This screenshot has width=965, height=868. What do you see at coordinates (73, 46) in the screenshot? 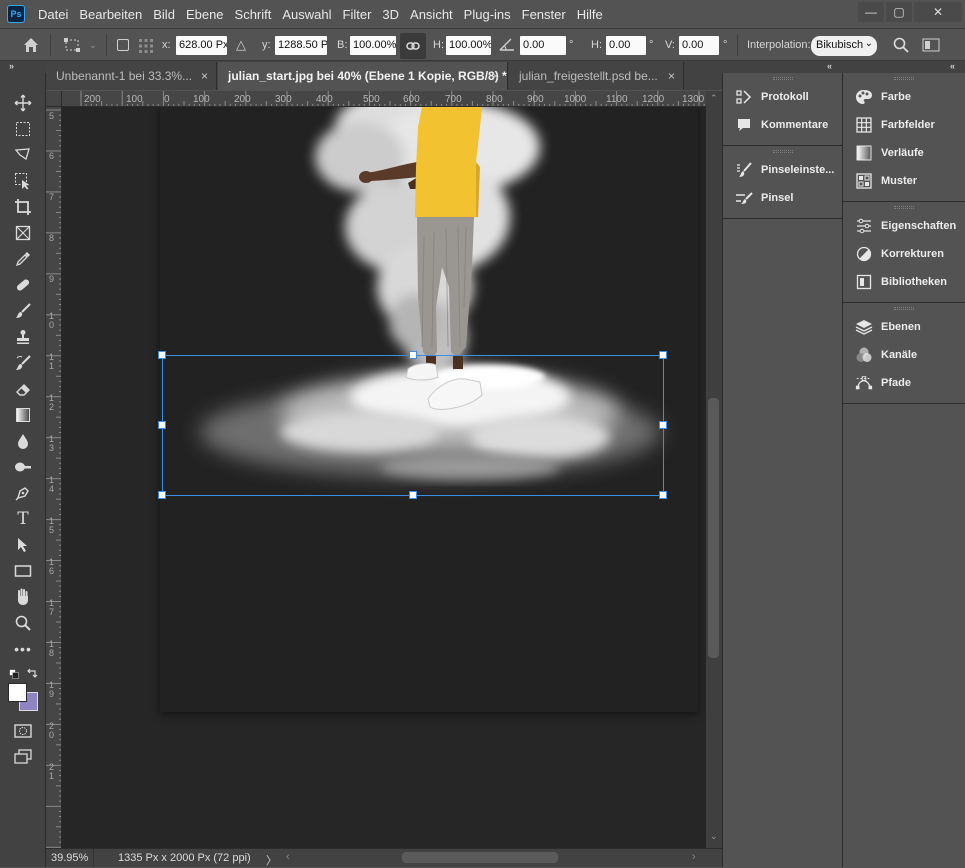
I see `transform-tool-icon` at bounding box center [73, 46].